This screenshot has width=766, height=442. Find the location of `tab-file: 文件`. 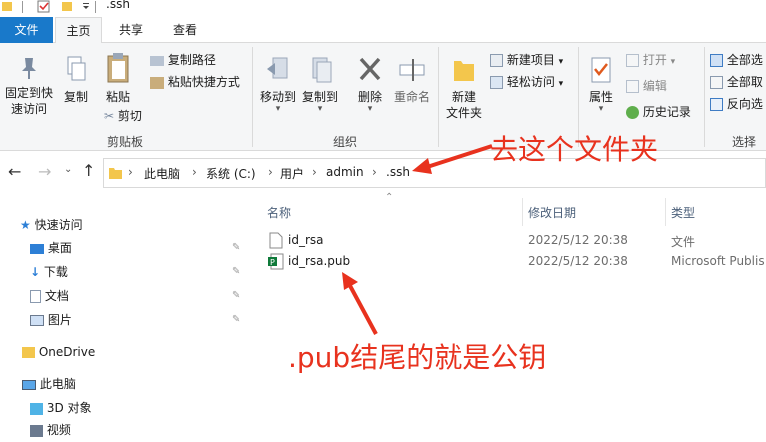

tab-file: 文件 is located at coordinates (26, 30).